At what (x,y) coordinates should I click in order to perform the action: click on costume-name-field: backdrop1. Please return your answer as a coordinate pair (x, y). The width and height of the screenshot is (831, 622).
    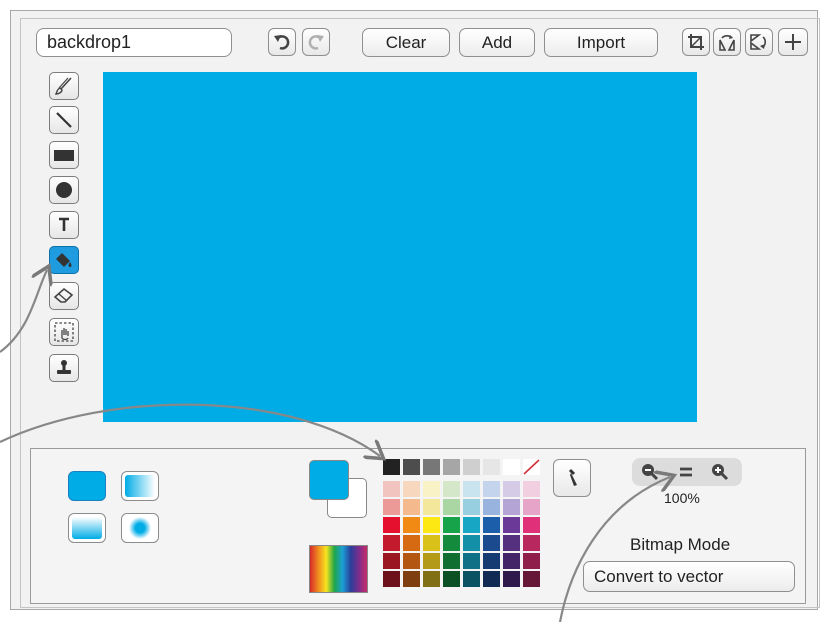
    Looking at the image, I should click on (134, 42).